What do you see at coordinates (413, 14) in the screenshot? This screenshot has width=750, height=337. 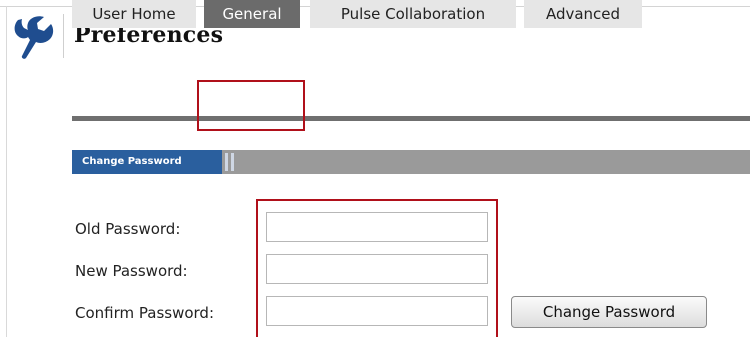 I see `tab-pulse-collaboration: Pulse Collaboration` at bounding box center [413, 14].